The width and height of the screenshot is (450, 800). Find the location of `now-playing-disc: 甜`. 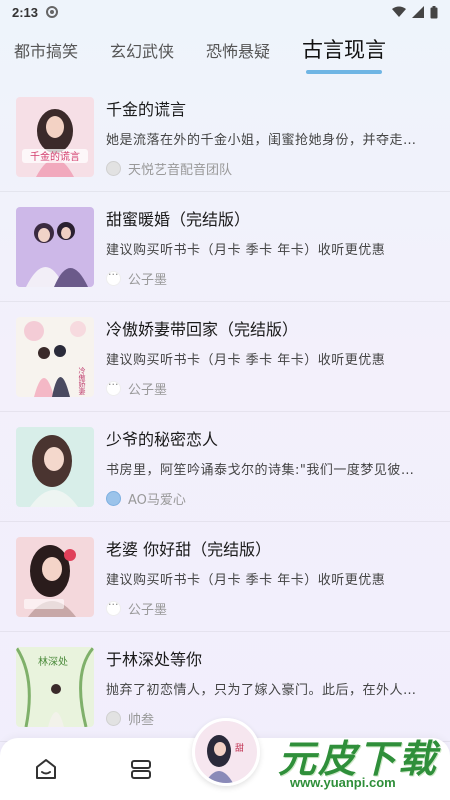

now-playing-disc: 甜 is located at coordinates (226, 752).